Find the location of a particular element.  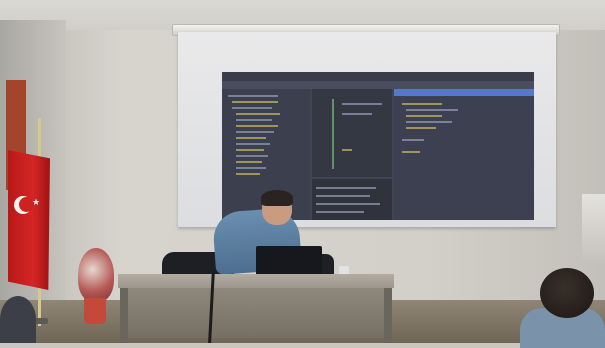

ide-toolbar is located at coordinates (378, 85).